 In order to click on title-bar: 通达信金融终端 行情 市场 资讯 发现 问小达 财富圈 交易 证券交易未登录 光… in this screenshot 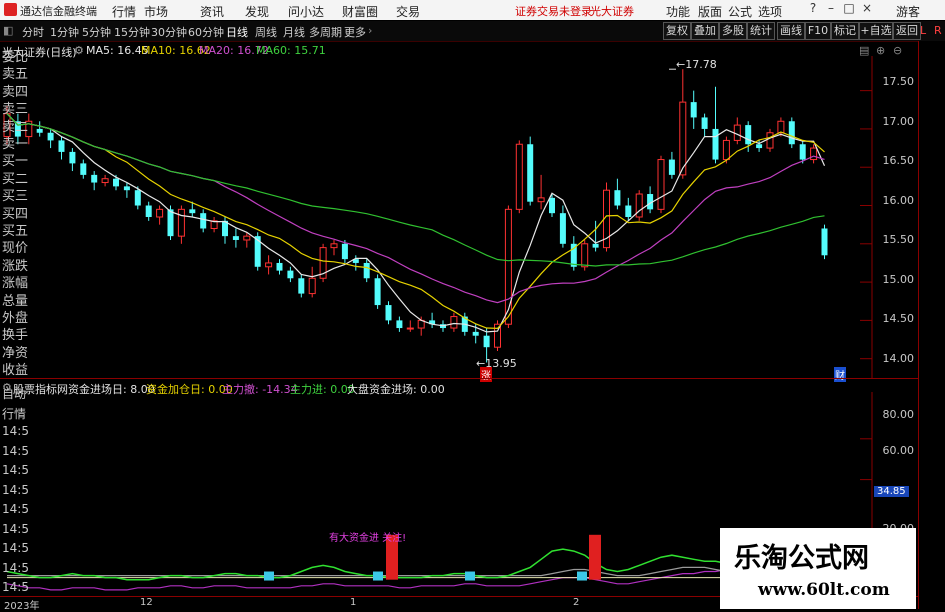, I will do `click(472, 10)`.